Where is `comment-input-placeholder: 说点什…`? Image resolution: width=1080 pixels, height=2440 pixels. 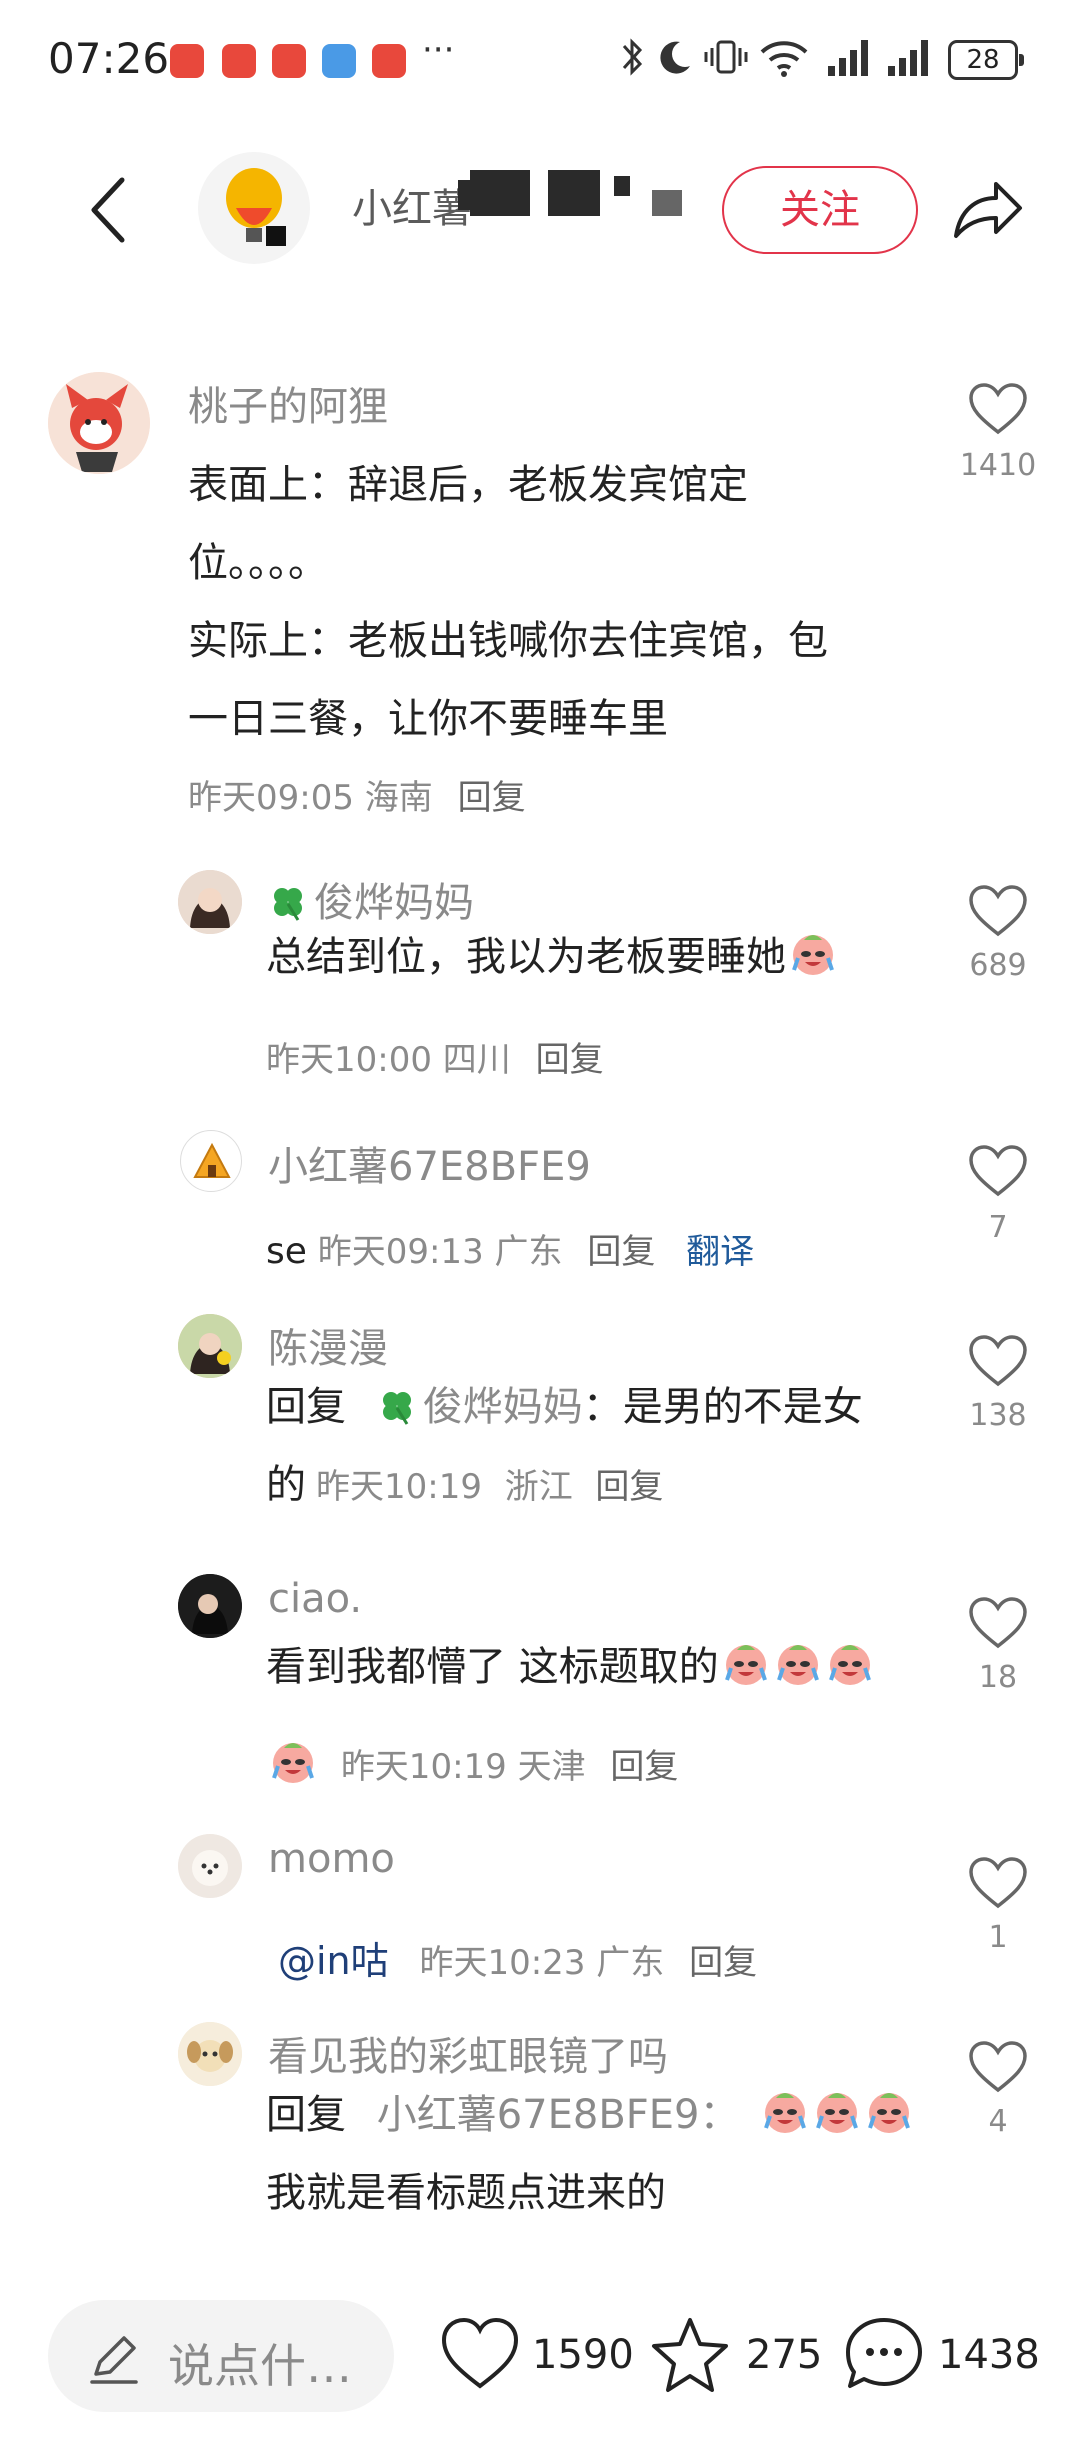 comment-input-placeholder: 说点什… is located at coordinates (260, 2366).